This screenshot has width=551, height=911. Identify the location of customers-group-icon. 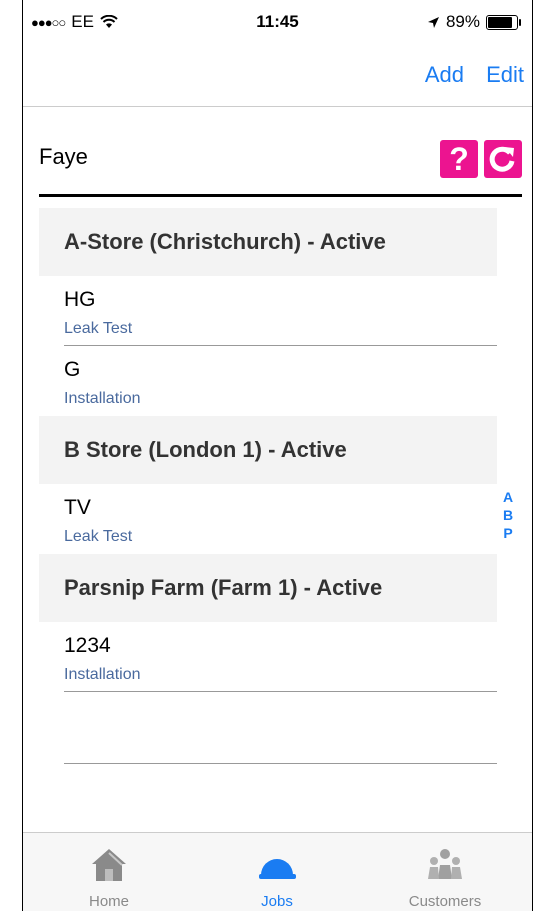
(445, 864).